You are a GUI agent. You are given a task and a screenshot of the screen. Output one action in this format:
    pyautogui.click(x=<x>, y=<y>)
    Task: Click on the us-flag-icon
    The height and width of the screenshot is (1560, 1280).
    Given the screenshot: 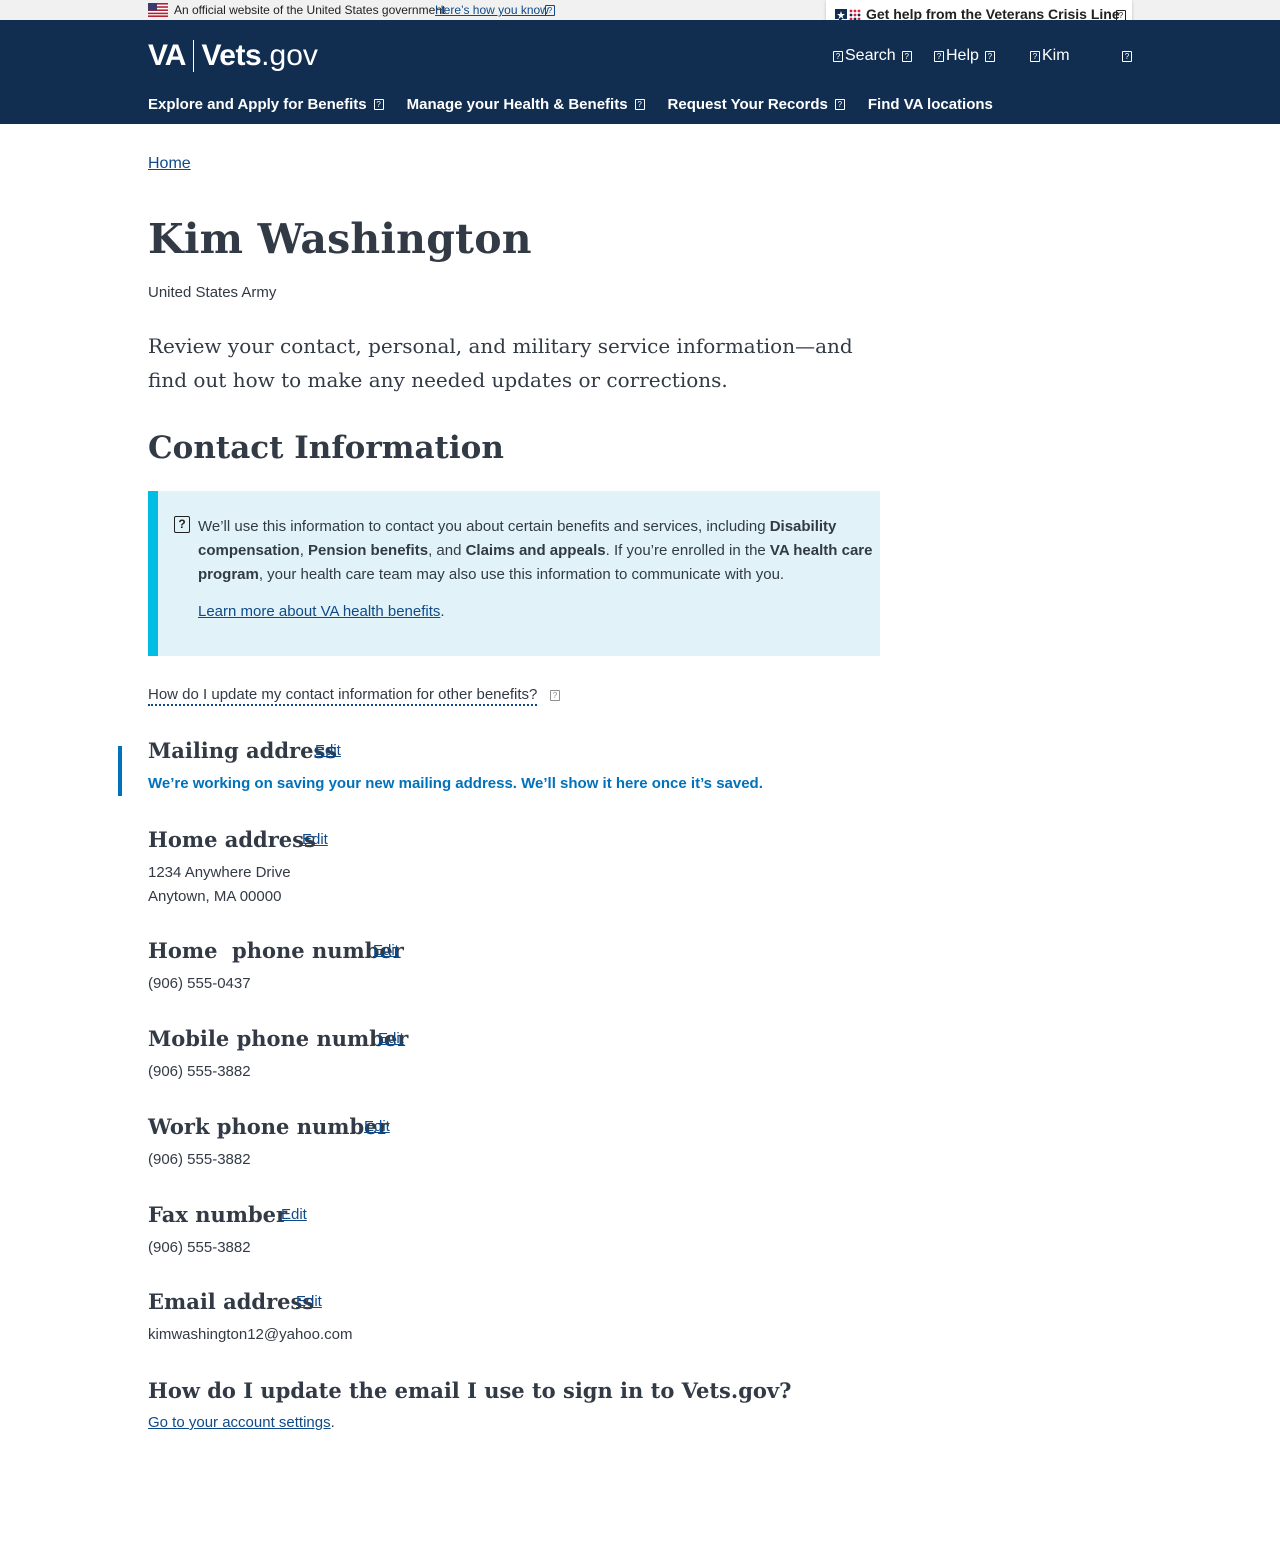 What is the action you would take?
    pyautogui.click(x=158, y=10)
    